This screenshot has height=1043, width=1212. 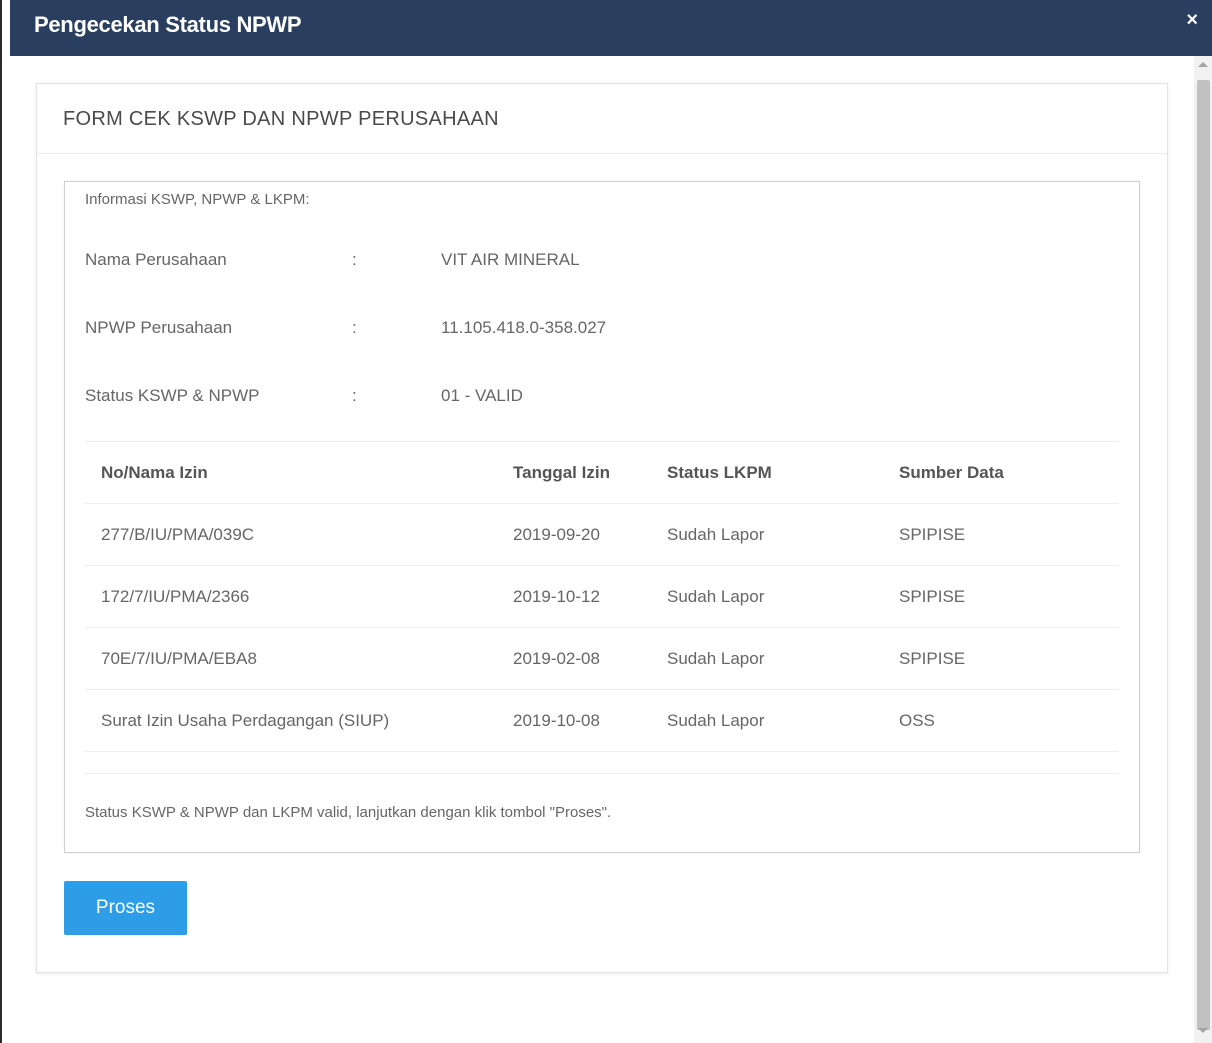 I want to click on column-header-status-lkpm: Status LKPM, so click(x=767, y=472).